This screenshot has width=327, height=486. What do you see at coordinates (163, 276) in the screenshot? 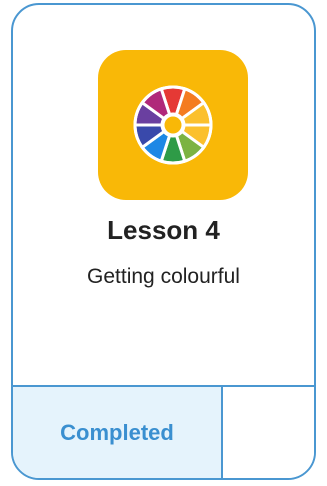
I see `lesson-subtitle: Getting colourful` at bounding box center [163, 276].